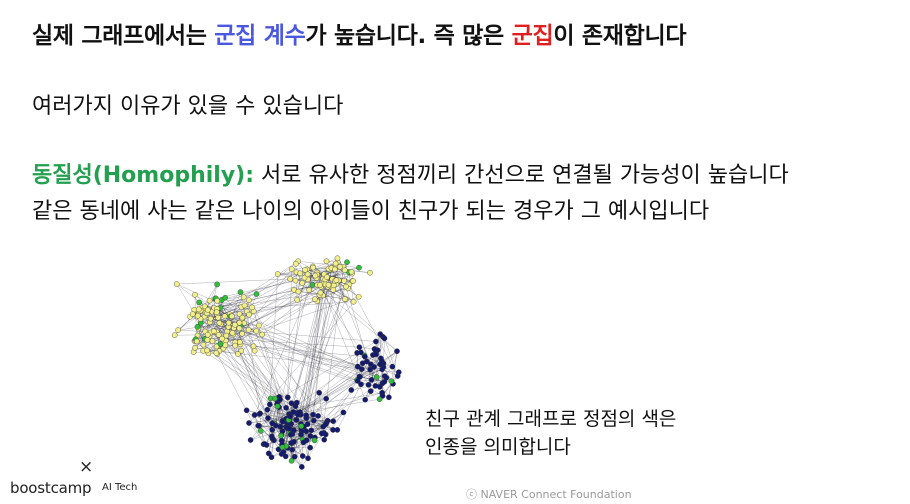 This screenshot has width=910, height=504. Describe the element at coordinates (371, 211) in the screenshot. I see `example-text: 같은 동네에 사는 같은 나이의 아이들이 친구가 되는 경우가 그 예시입니다` at that location.